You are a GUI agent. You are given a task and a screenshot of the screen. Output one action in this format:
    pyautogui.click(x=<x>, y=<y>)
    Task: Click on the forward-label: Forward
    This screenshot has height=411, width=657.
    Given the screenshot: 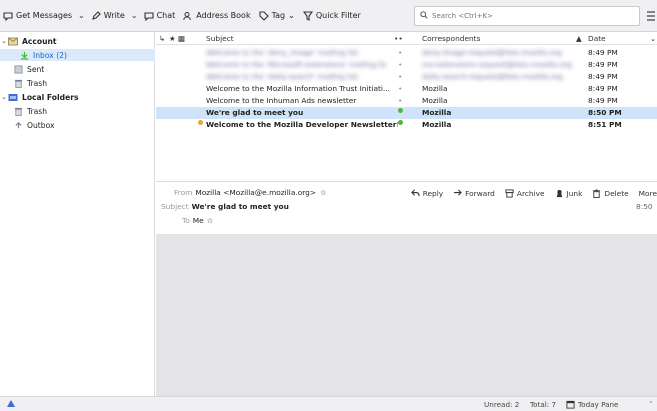 What is the action you would take?
    pyautogui.click(x=480, y=193)
    